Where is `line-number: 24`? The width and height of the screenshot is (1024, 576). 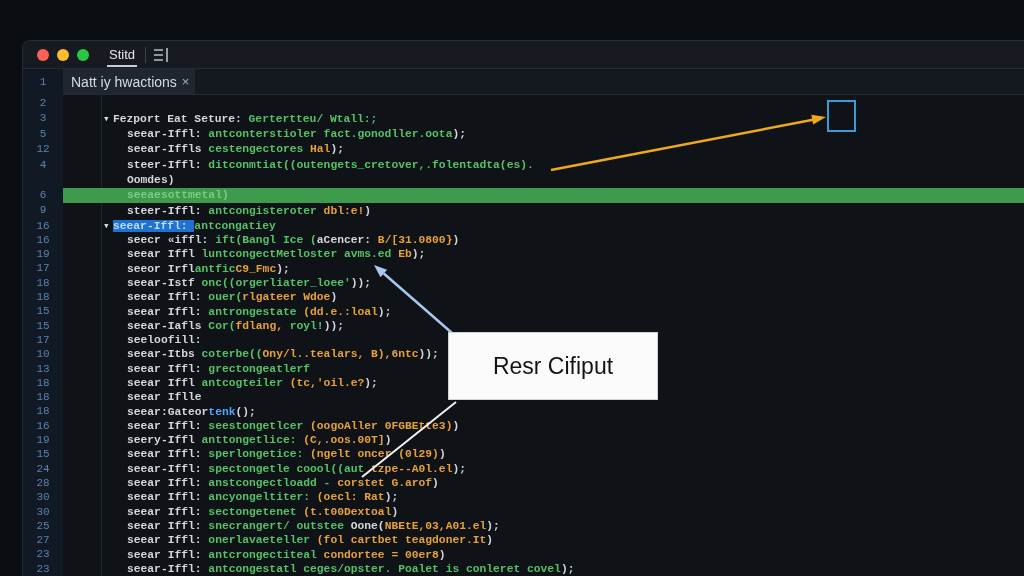
line-number: 24 is located at coordinates (43, 468).